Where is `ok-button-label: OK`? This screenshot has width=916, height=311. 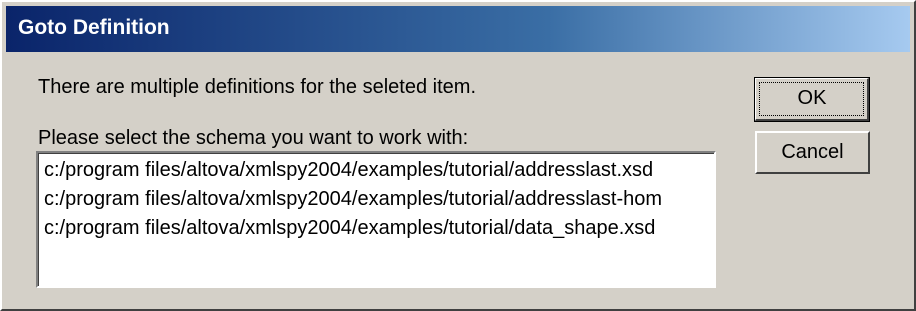 ok-button-label: OK is located at coordinates (812, 98).